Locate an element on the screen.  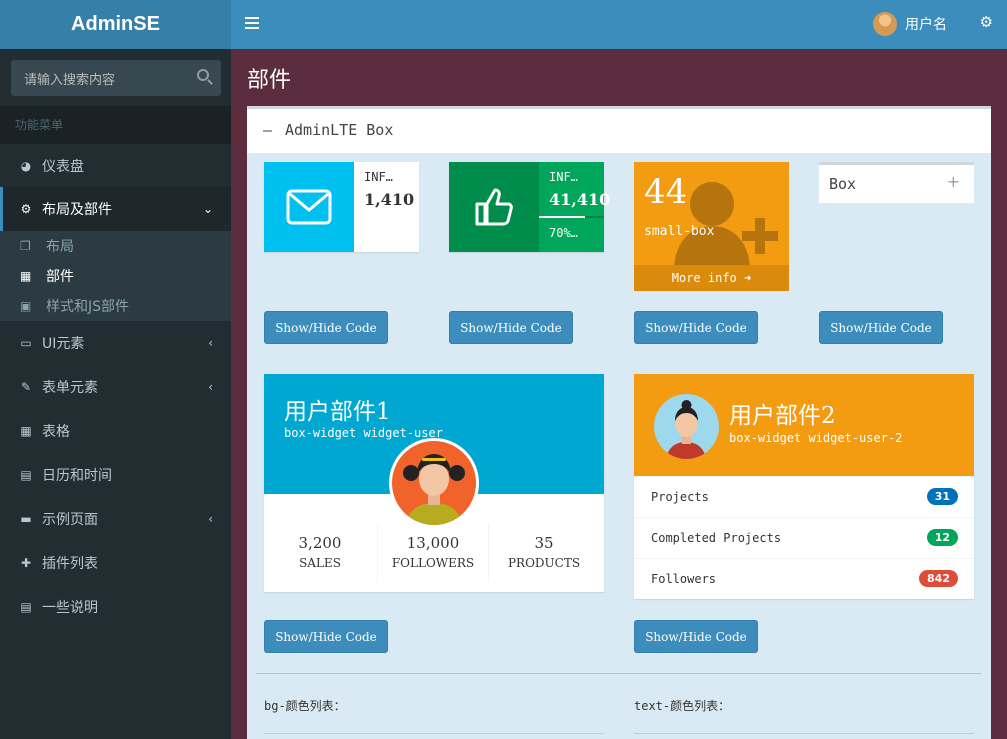
settings-gears-icon: ⚙ is located at coordinates (986, 22).